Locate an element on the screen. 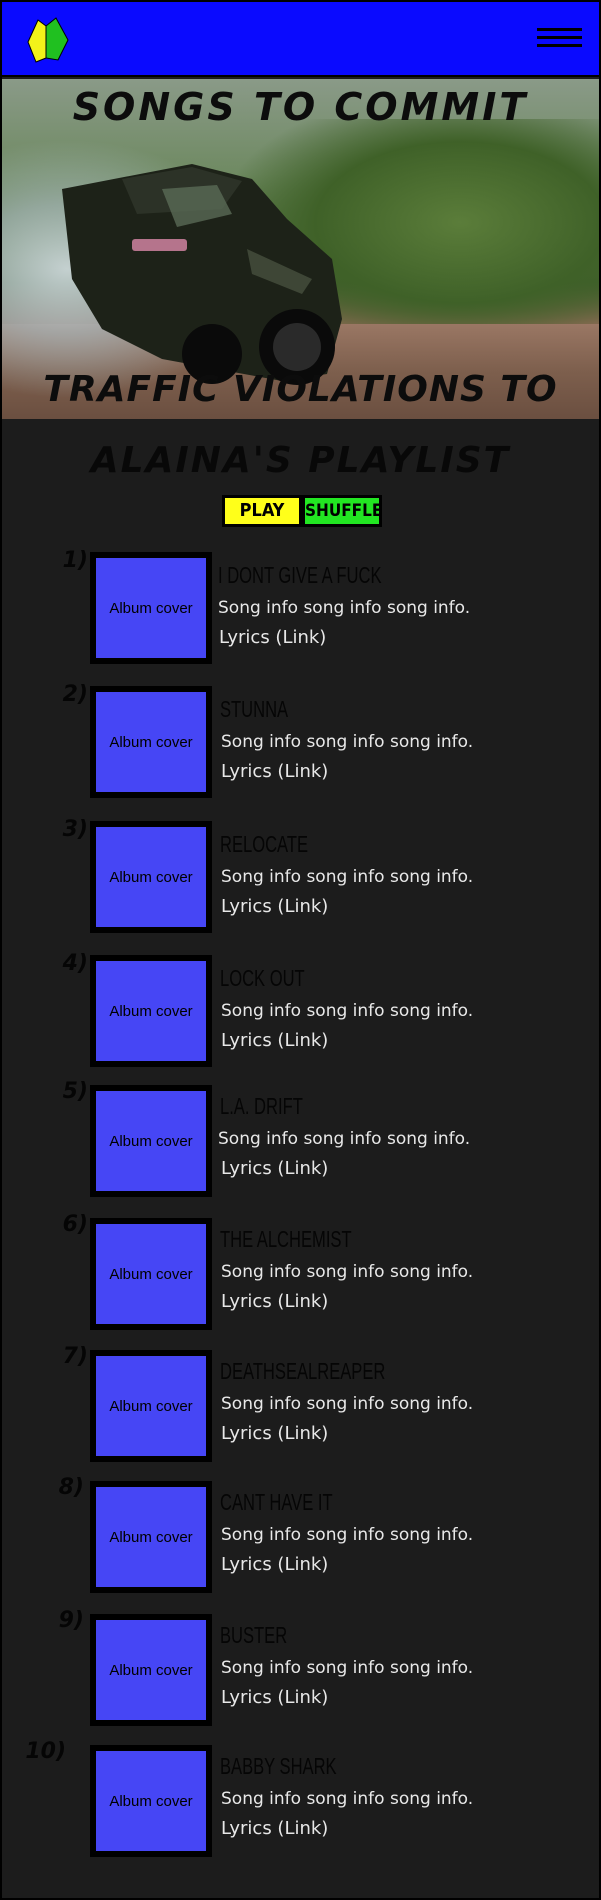 This screenshot has width=601, height=1900. header-bar is located at coordinates (300, 39).